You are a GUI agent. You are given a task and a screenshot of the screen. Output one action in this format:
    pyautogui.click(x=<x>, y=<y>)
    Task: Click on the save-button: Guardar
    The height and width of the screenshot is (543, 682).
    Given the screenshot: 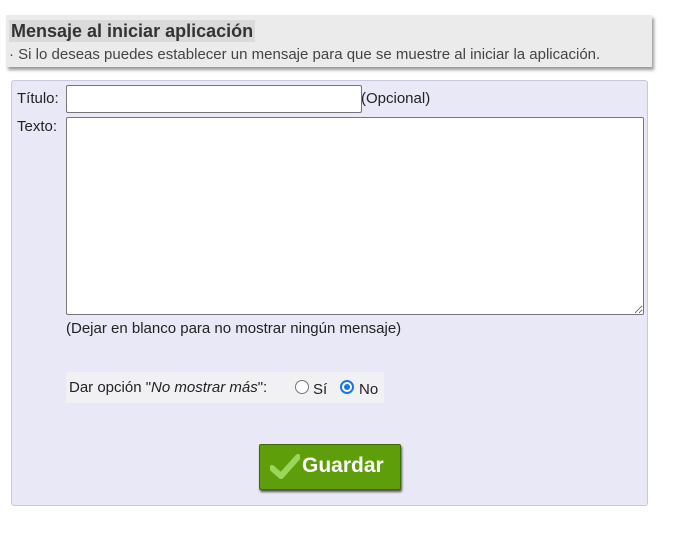 What is the action you would take?
    pyautogui.click(x=330, y=467)
    